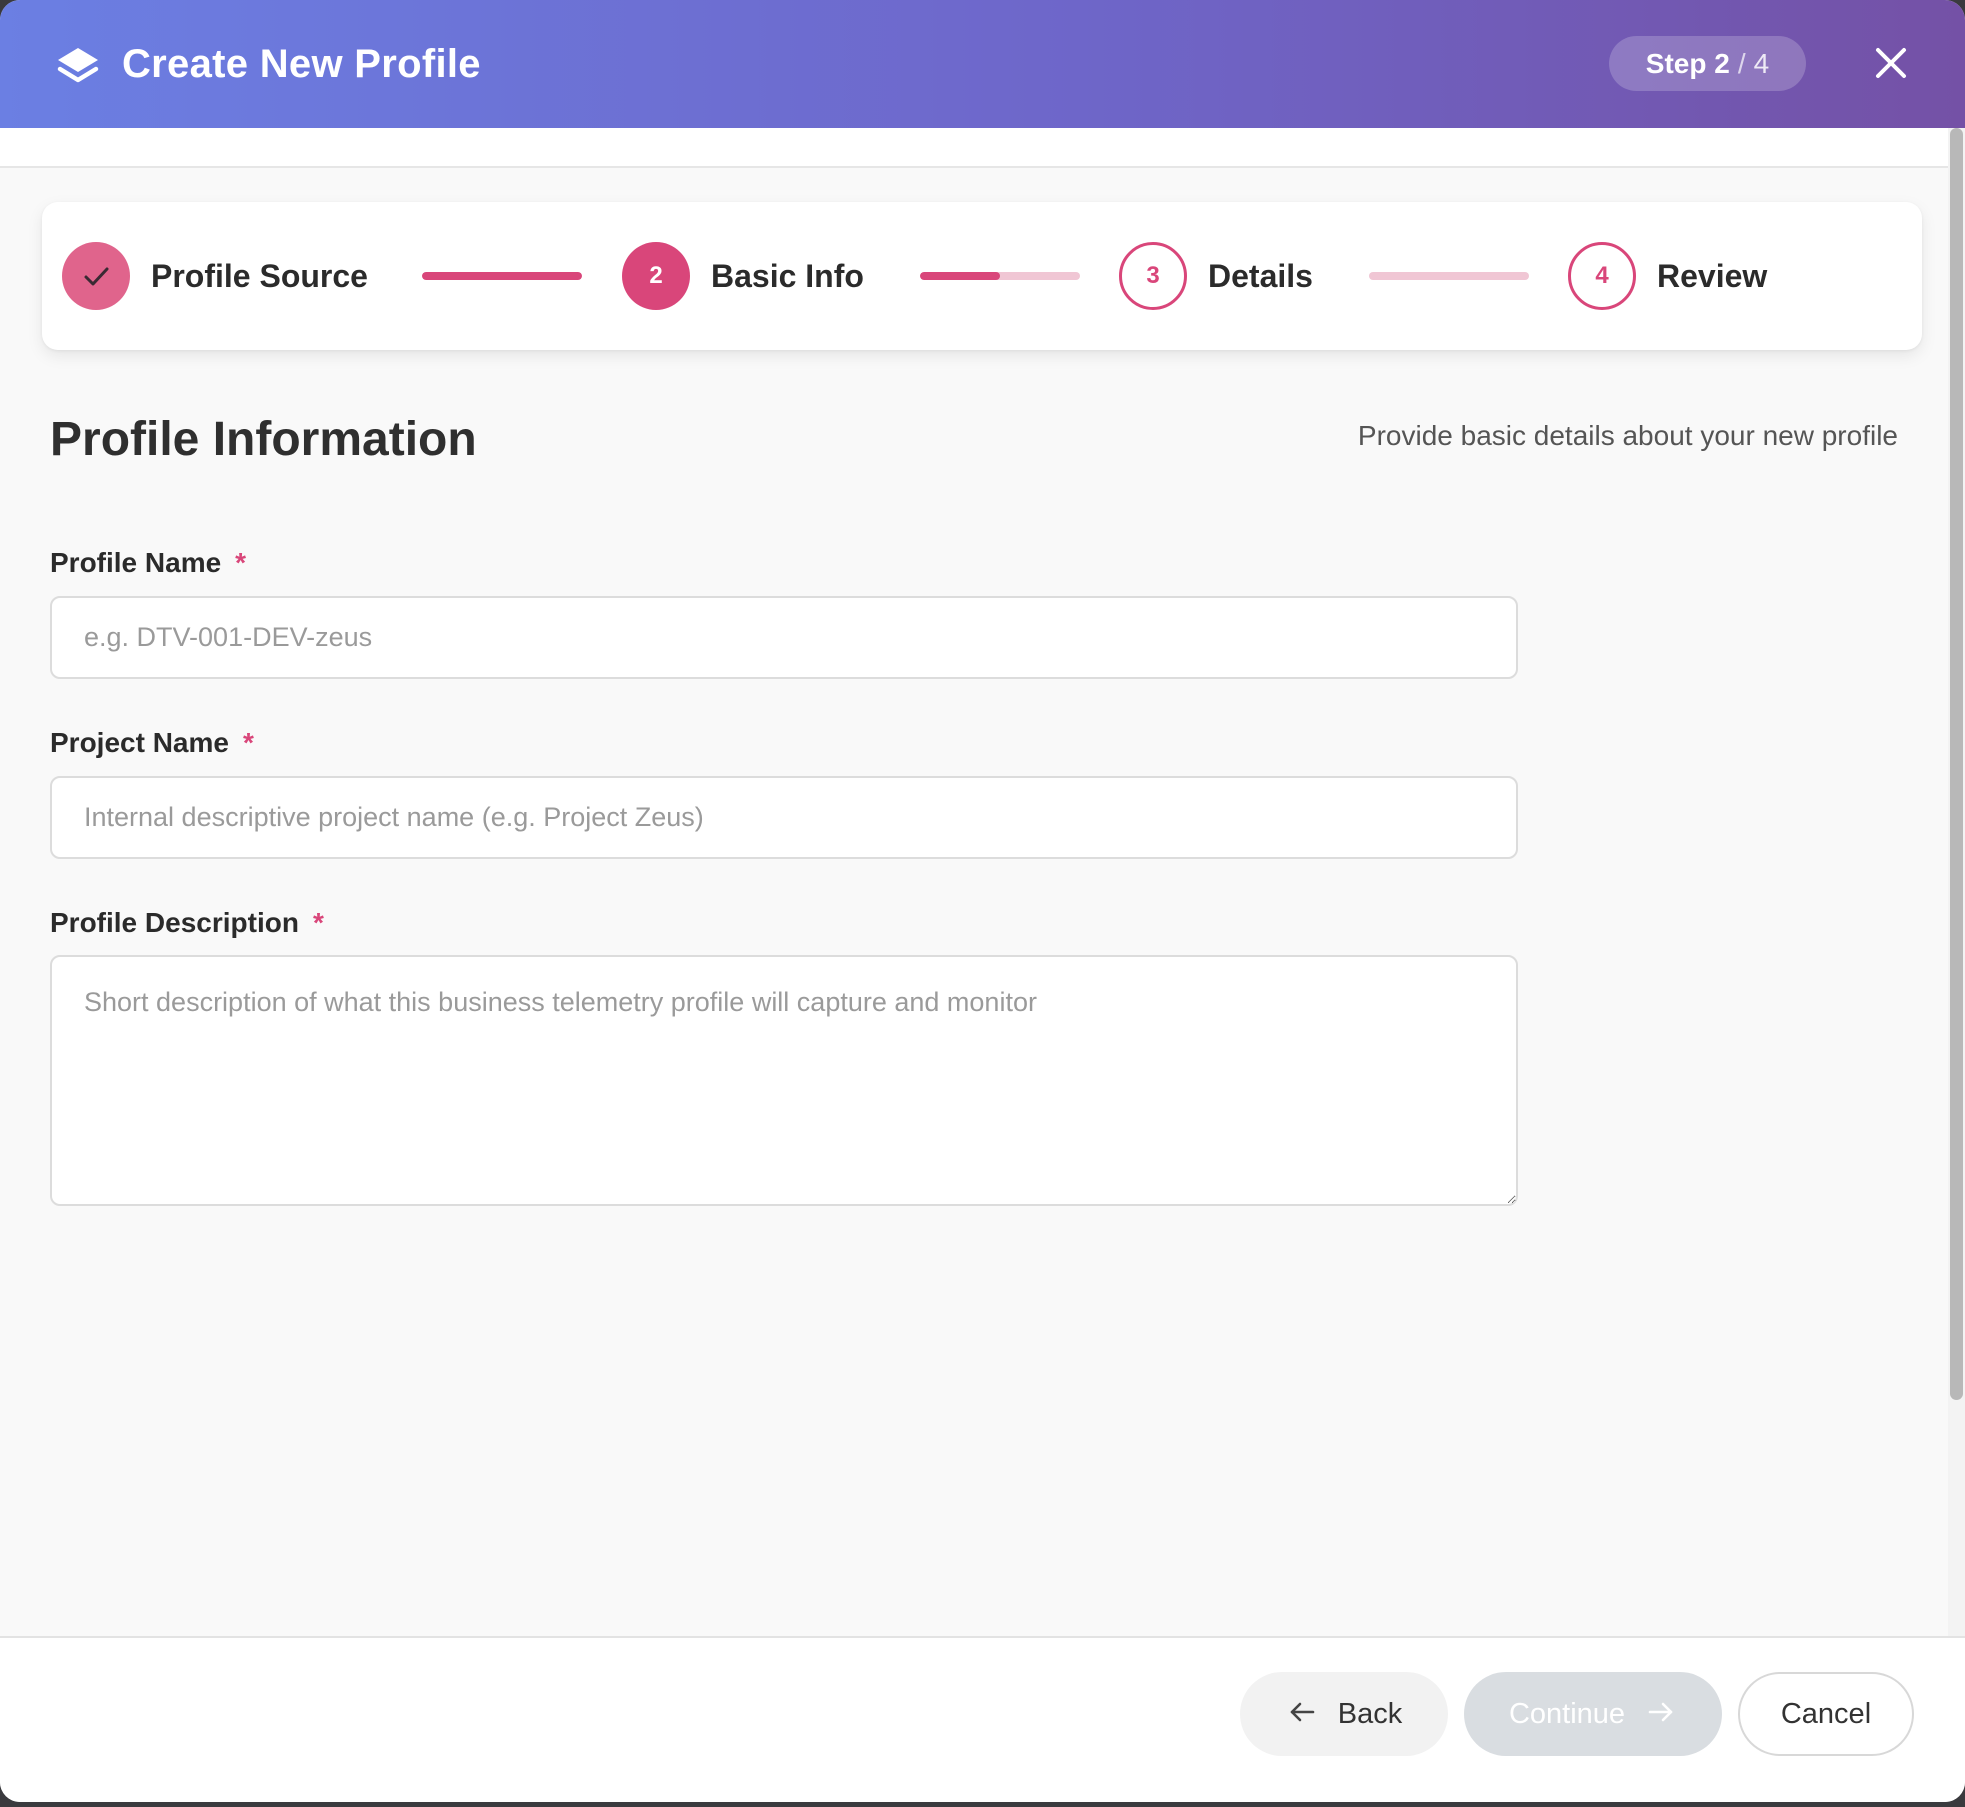 The height and width of the screenshot is (1807, 1965). What do you see at coordinates (1660, 1712) in the screenshot?
I see `arrow-right-icon` at bounding box center [1660, 1712].